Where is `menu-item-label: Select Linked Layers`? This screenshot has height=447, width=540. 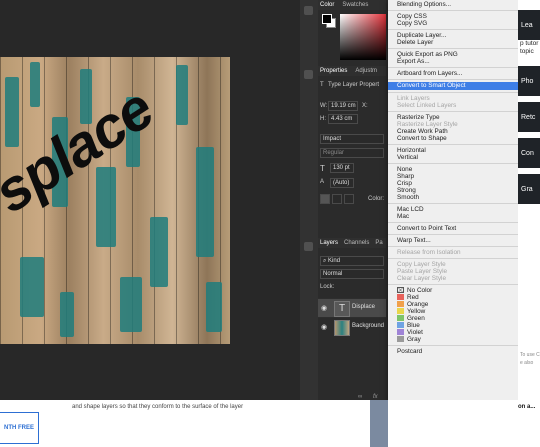 menu-item-label: Select Linked Layers is located at coordinates (427, 105).